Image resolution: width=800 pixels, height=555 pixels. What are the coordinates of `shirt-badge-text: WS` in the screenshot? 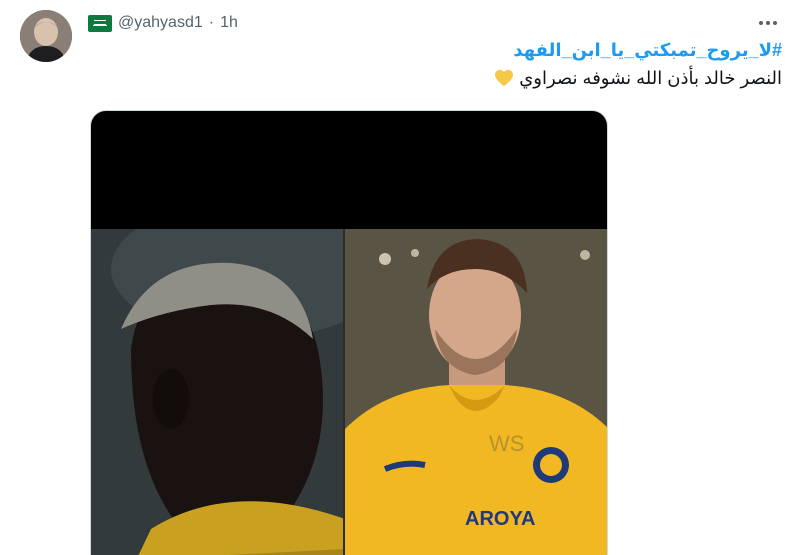 It's located at (506, 443).